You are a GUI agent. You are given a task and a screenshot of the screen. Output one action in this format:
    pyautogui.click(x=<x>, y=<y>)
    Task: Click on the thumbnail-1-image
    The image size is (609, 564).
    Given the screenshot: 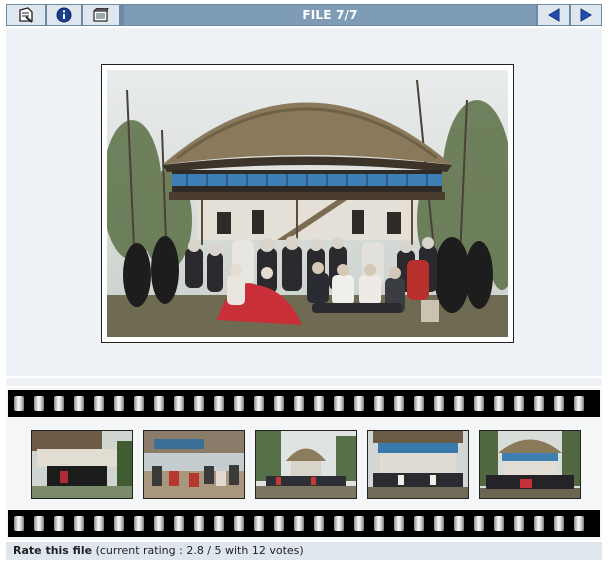 What is the action you would take?
    pyautogui.click(x=82, y=464)
    